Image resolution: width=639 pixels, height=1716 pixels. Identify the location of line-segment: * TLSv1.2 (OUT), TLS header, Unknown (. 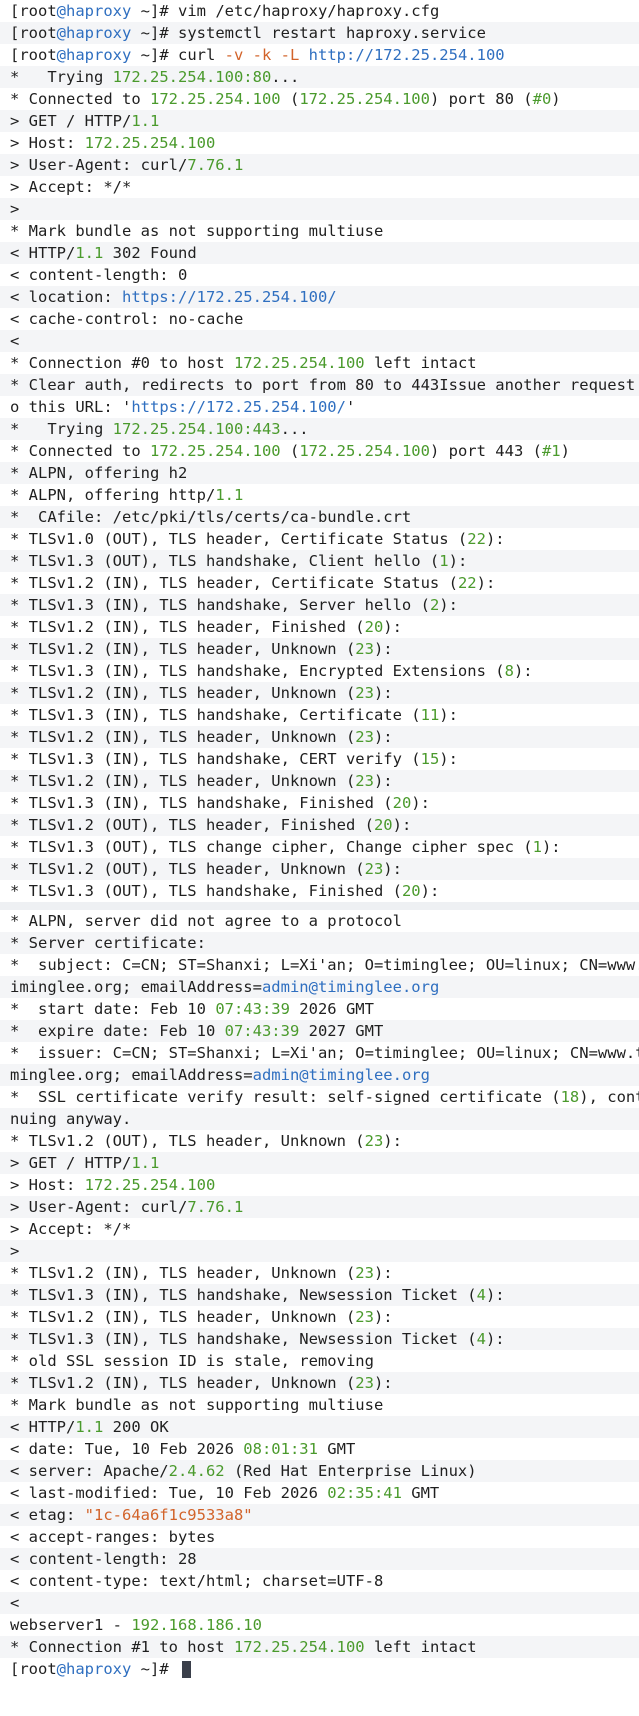
(187, 869).